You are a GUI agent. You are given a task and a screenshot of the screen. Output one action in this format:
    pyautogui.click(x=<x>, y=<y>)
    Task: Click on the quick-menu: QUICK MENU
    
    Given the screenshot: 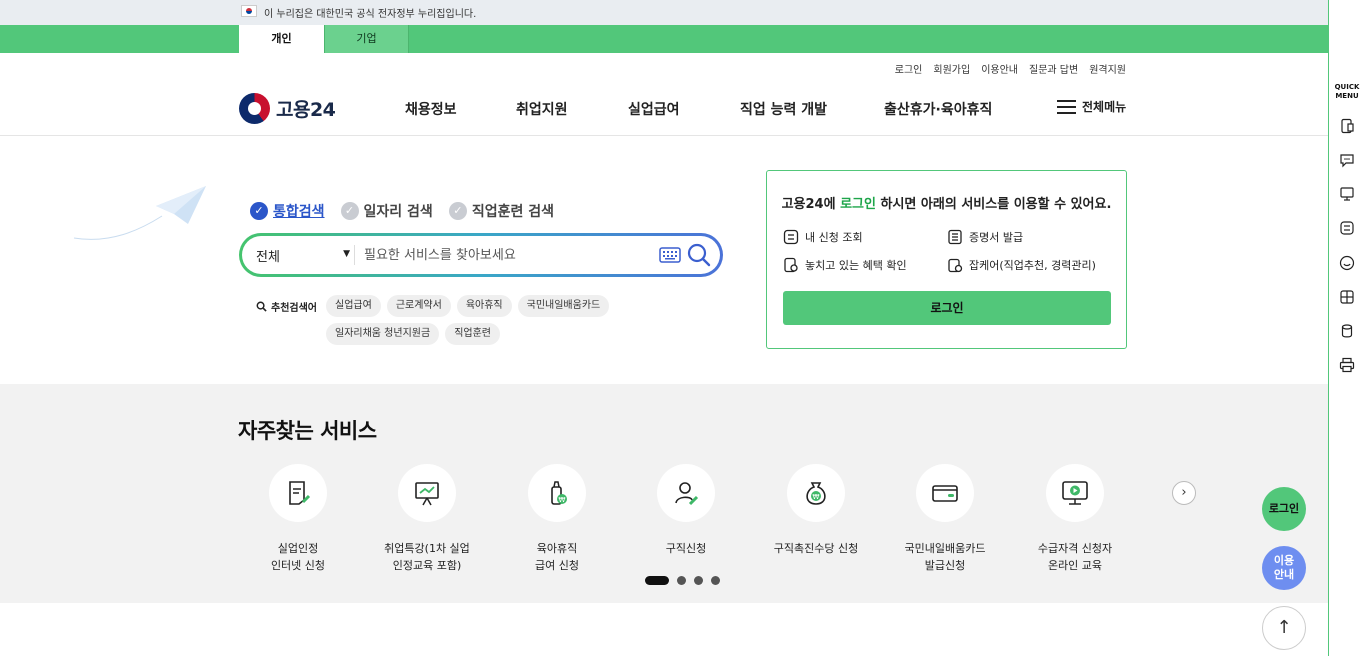 What is the action you would take?
    pyautogui.click(x=1346, y=328)
    